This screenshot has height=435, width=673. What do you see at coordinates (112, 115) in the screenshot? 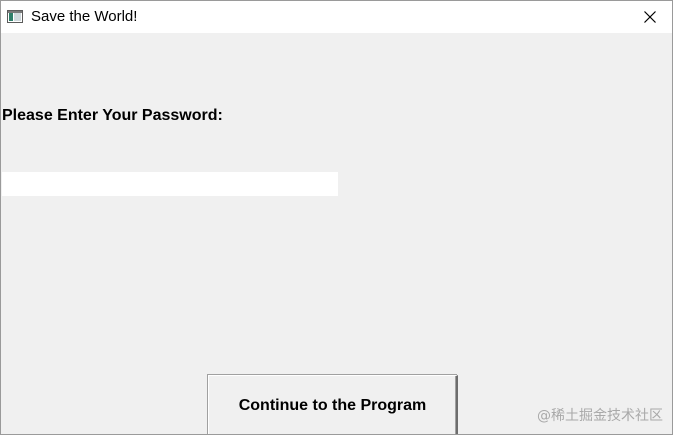
I see `password-prompt-label: Please Enter Your Password:` at bounding box center [112, 115].